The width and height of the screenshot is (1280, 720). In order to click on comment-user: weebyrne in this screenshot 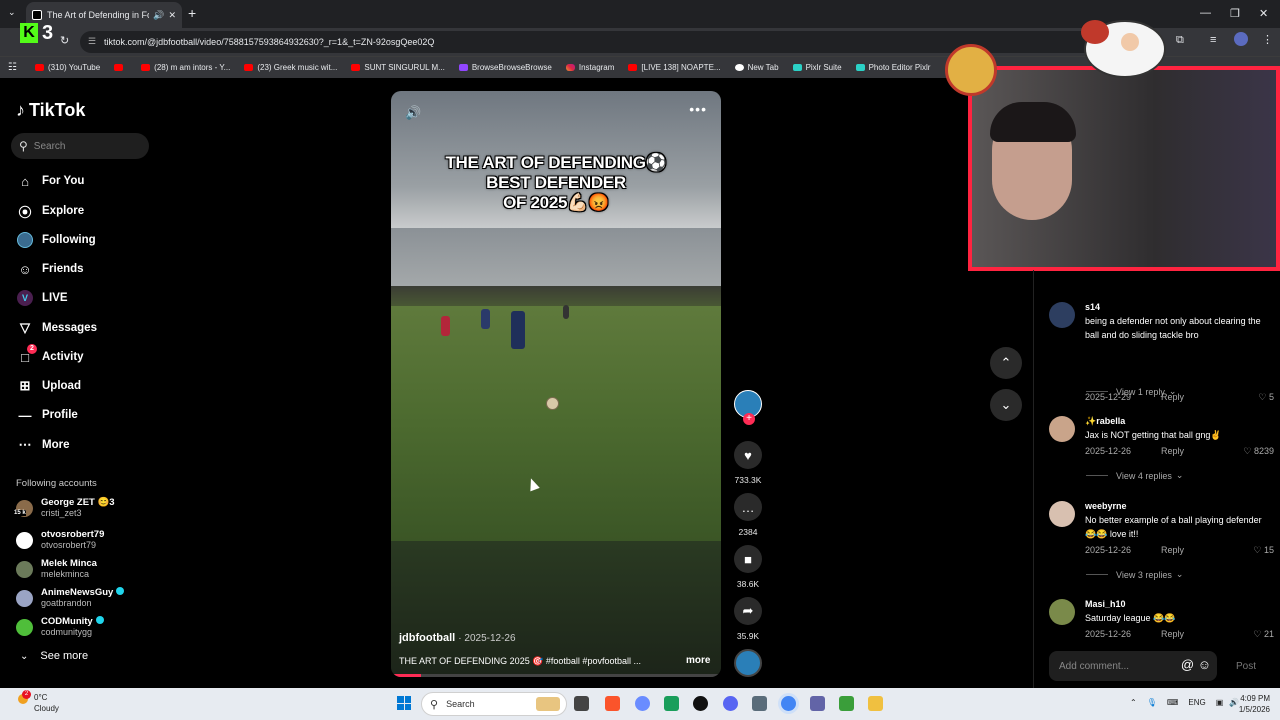, I will do `click(1106, 506)`.